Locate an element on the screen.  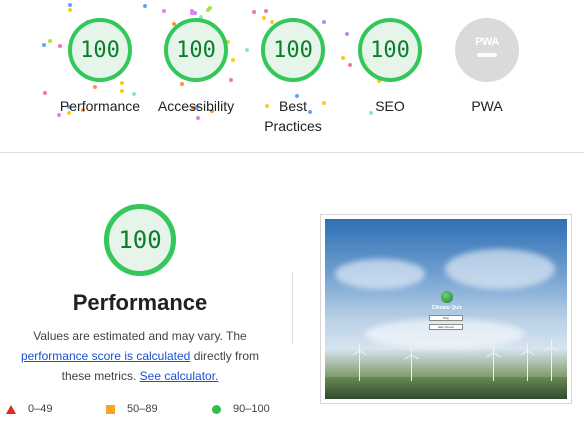
legend-average: 50–89 is located at coordinates (132, 409).